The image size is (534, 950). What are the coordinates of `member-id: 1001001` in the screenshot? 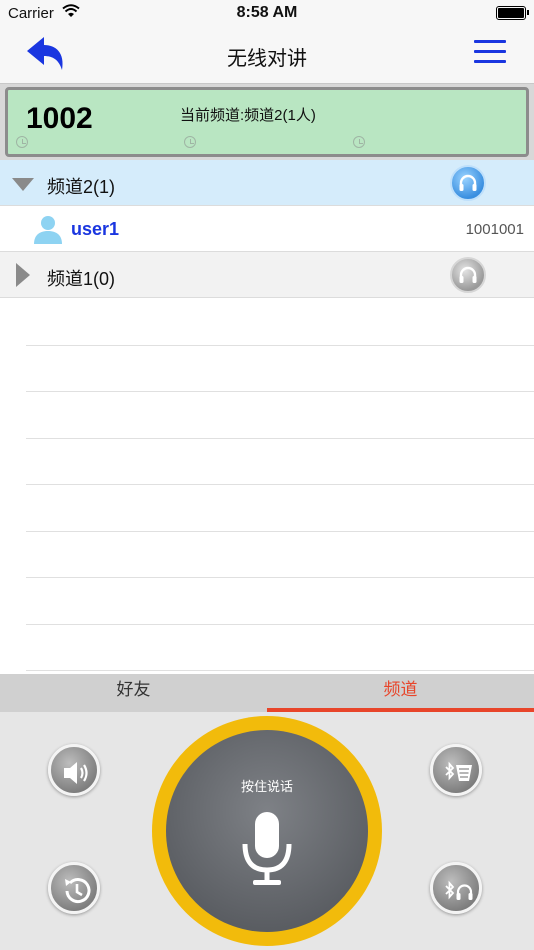 It's located at (494, 229).